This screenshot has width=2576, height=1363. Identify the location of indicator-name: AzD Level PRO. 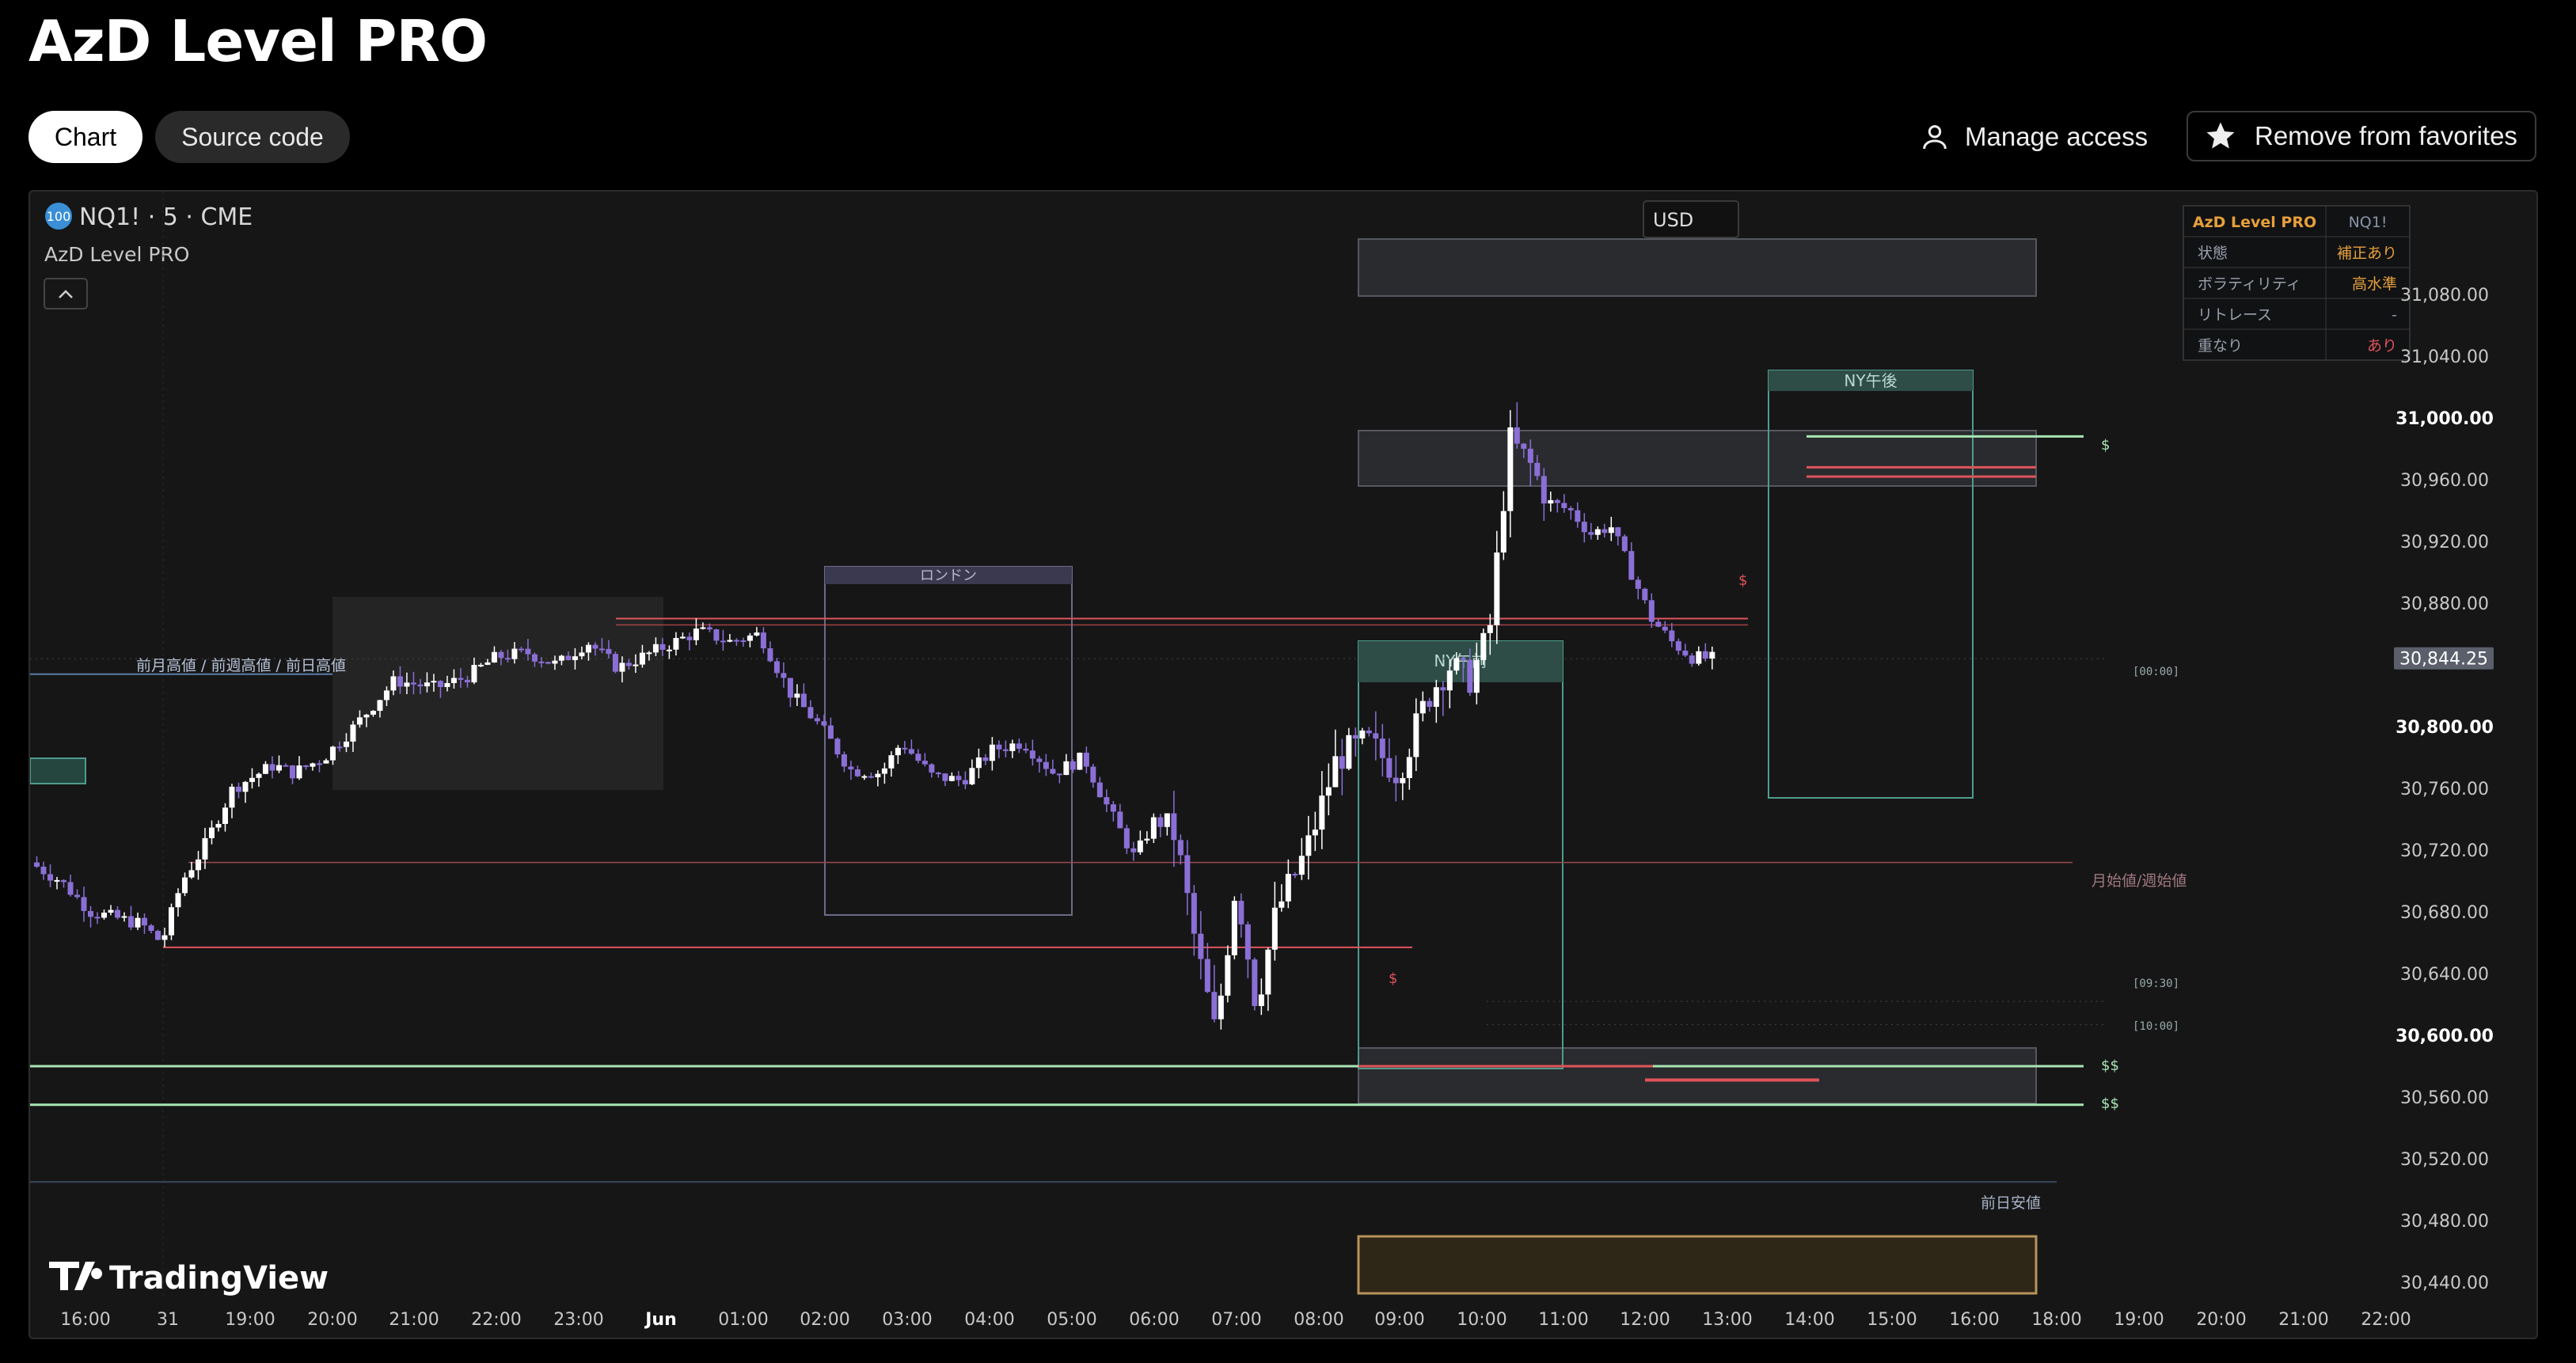
(116, 254).